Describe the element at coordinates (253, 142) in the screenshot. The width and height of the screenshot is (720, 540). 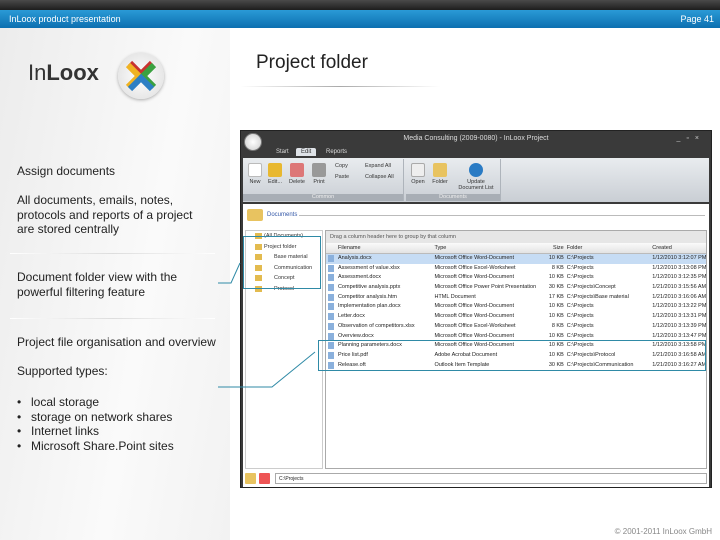
I see `app-orb-button` at that location.